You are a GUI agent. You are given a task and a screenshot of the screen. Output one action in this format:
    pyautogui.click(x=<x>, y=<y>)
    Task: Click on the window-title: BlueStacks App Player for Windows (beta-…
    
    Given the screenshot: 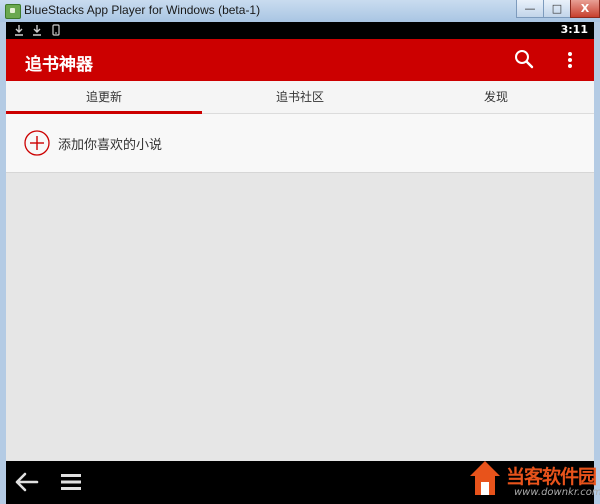 What is the action you would take?
    pyautogui.click(x=142, y=10)
    